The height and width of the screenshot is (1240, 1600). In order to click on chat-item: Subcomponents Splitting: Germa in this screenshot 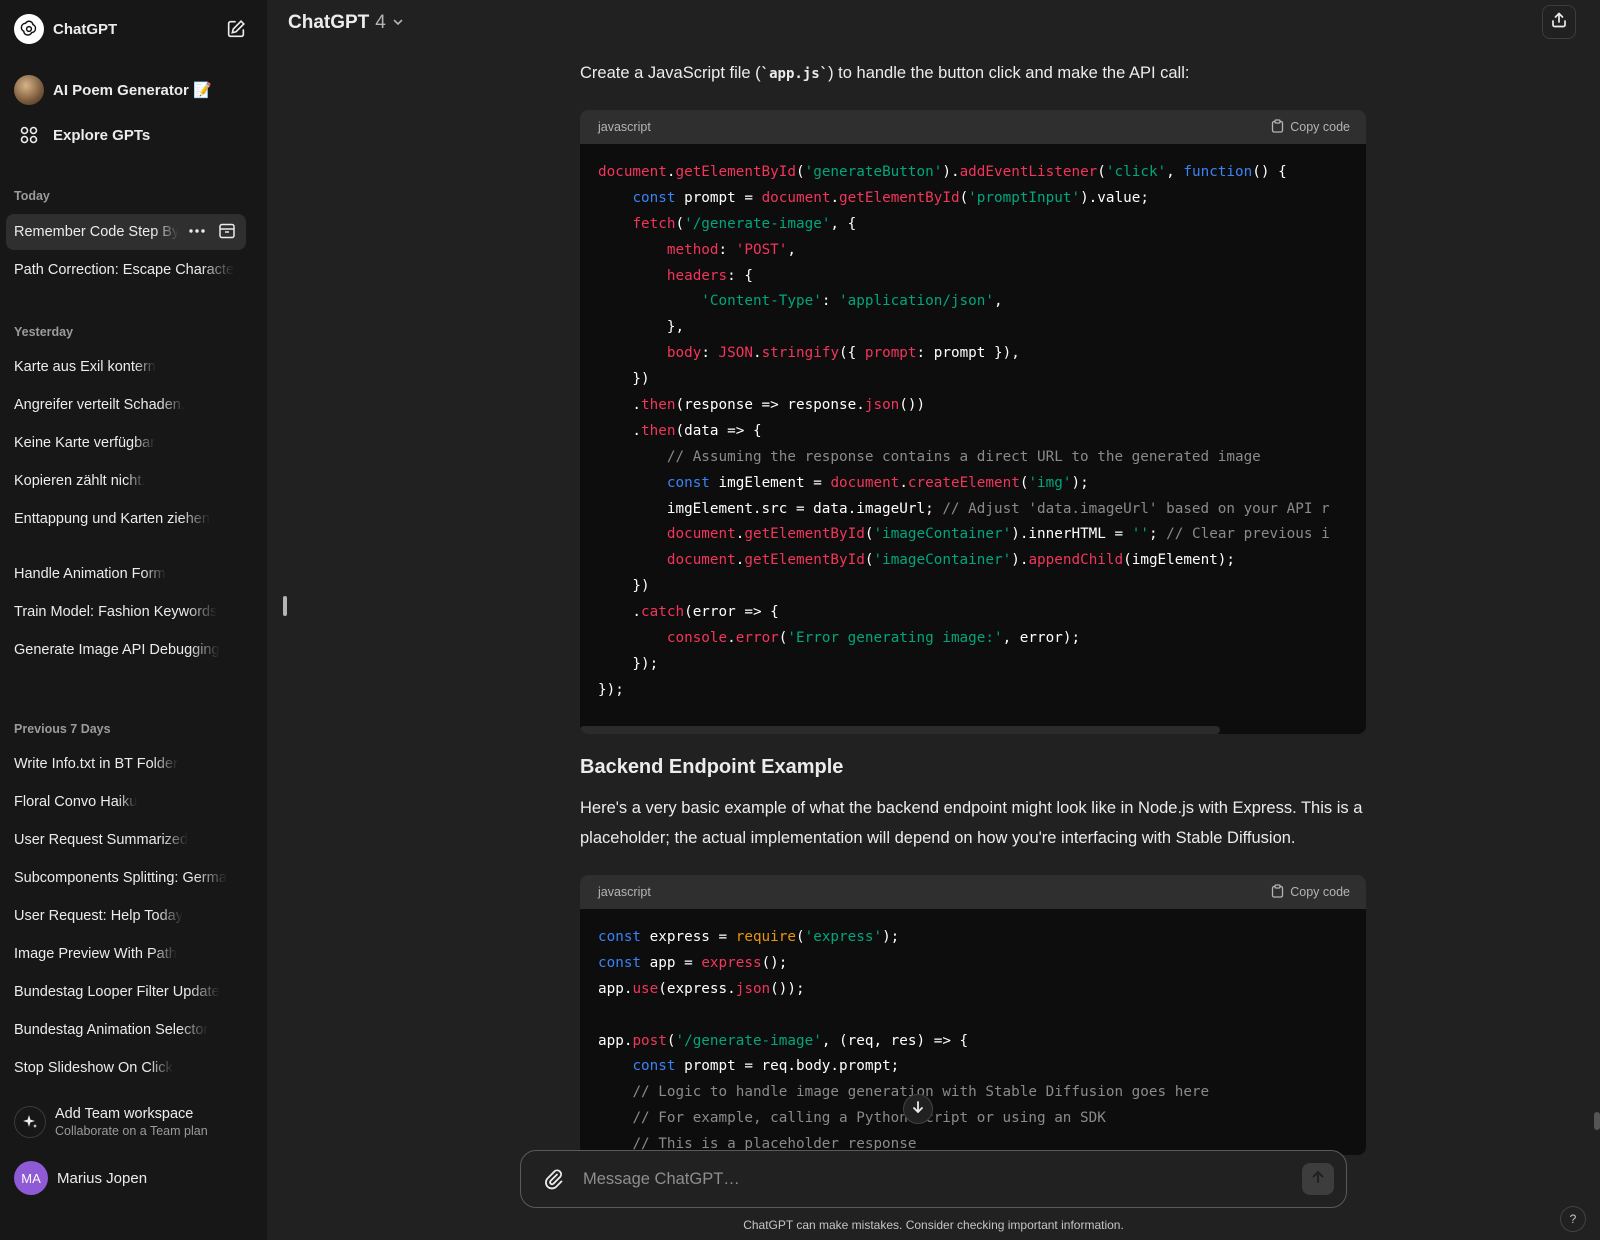, I will do `click(126, 878)`.